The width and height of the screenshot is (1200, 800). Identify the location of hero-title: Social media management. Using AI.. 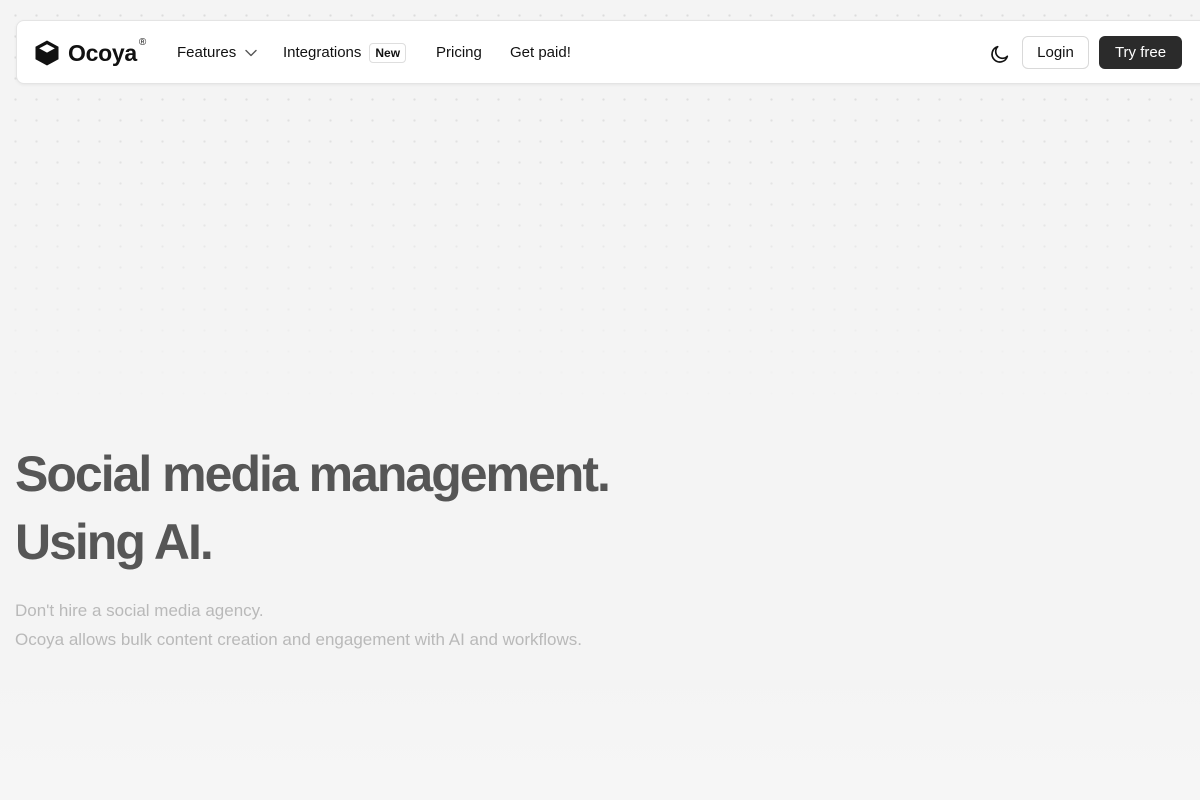
(465, 508).